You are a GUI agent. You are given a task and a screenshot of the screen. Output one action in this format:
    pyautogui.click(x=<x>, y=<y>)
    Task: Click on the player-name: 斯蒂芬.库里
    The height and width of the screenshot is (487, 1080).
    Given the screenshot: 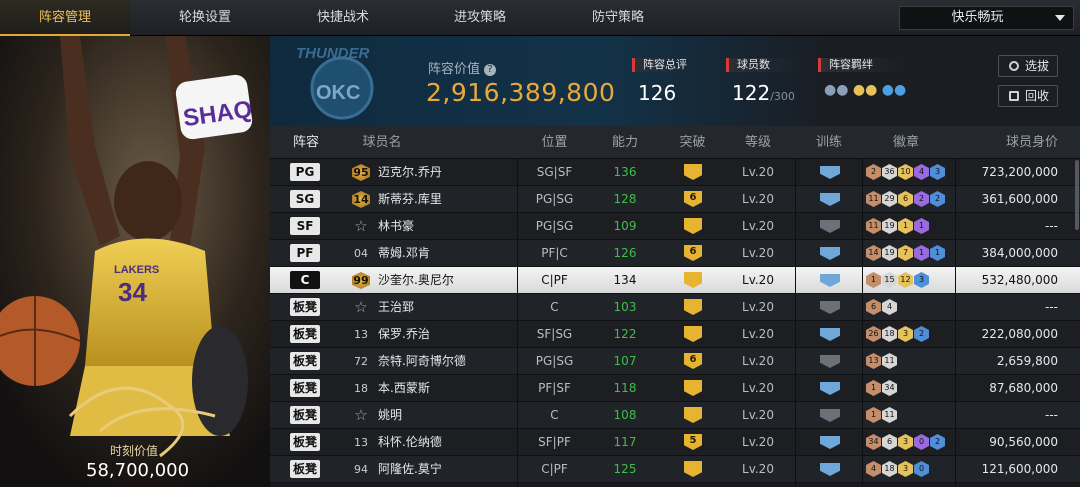 What is the action you would take?
    pyautogui.click(x=410, y=199)
    